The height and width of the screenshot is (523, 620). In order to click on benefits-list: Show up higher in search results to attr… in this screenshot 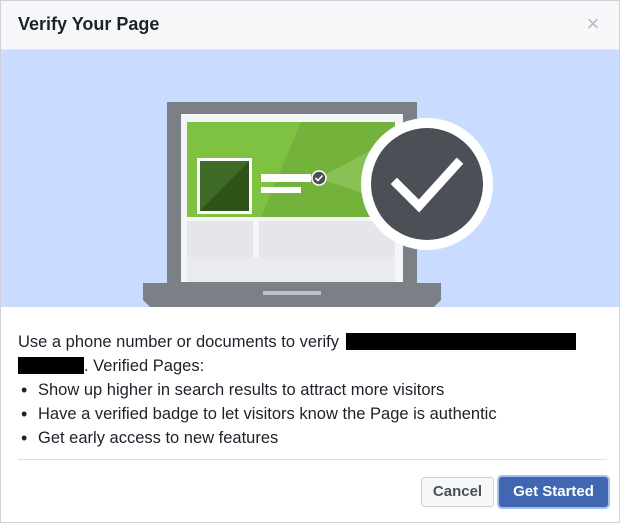, I will do `click(315, 414)`.